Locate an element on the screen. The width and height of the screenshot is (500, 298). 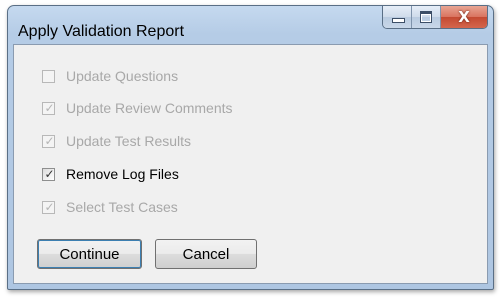
update-questions-checkbox is located at coordinates (48, 76).